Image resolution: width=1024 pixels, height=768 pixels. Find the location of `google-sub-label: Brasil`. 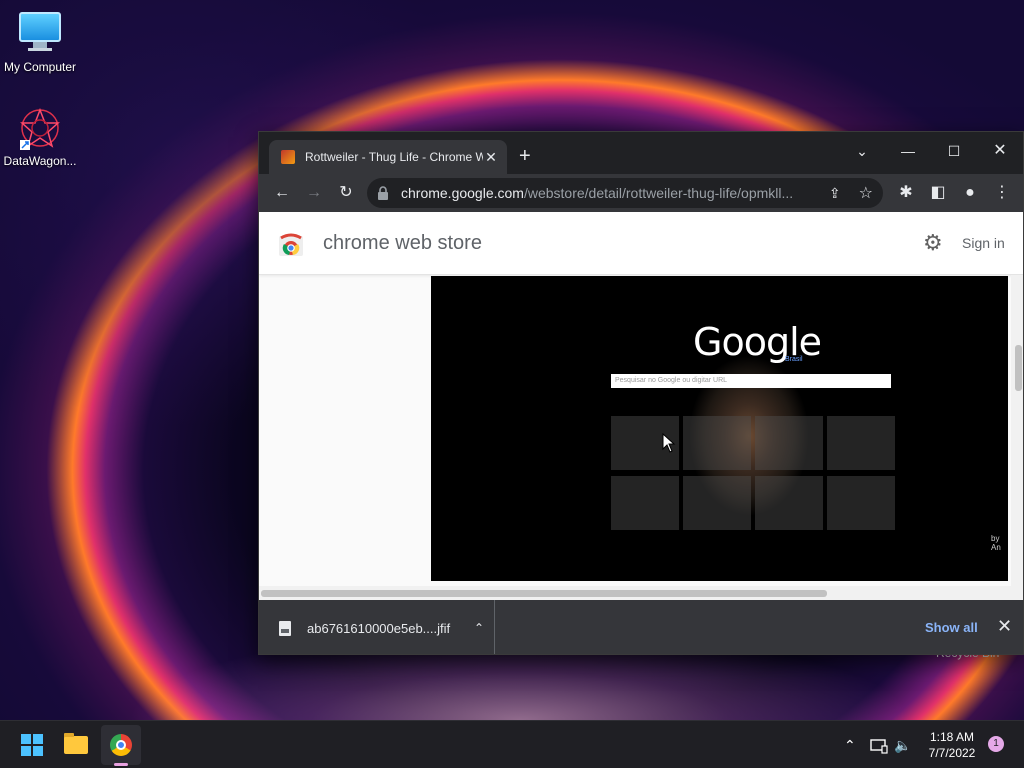

google-sub-label: Brasil is located at coordinates (794, 359).